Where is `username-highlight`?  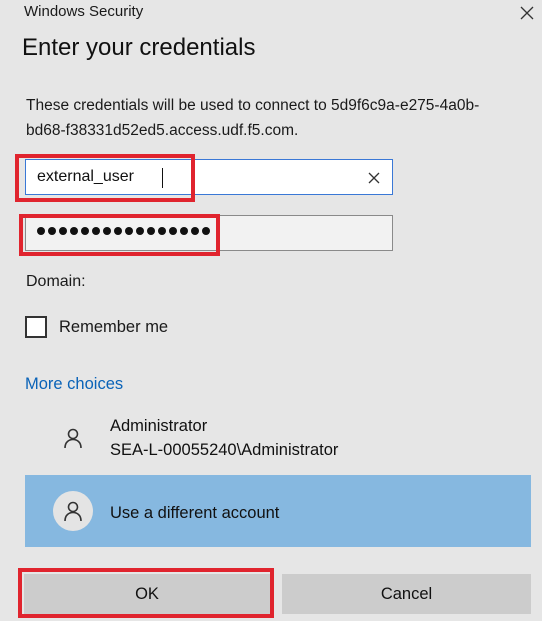
username-highlight is located at coordinates (105, 178).